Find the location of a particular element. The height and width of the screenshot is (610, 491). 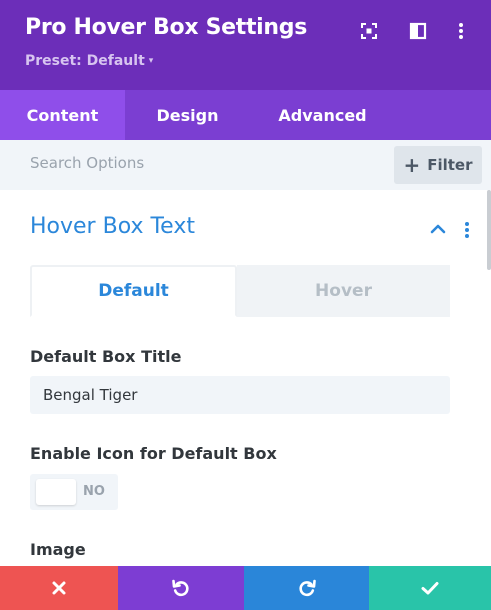

redo-icon is located at coordinates (307, 588).